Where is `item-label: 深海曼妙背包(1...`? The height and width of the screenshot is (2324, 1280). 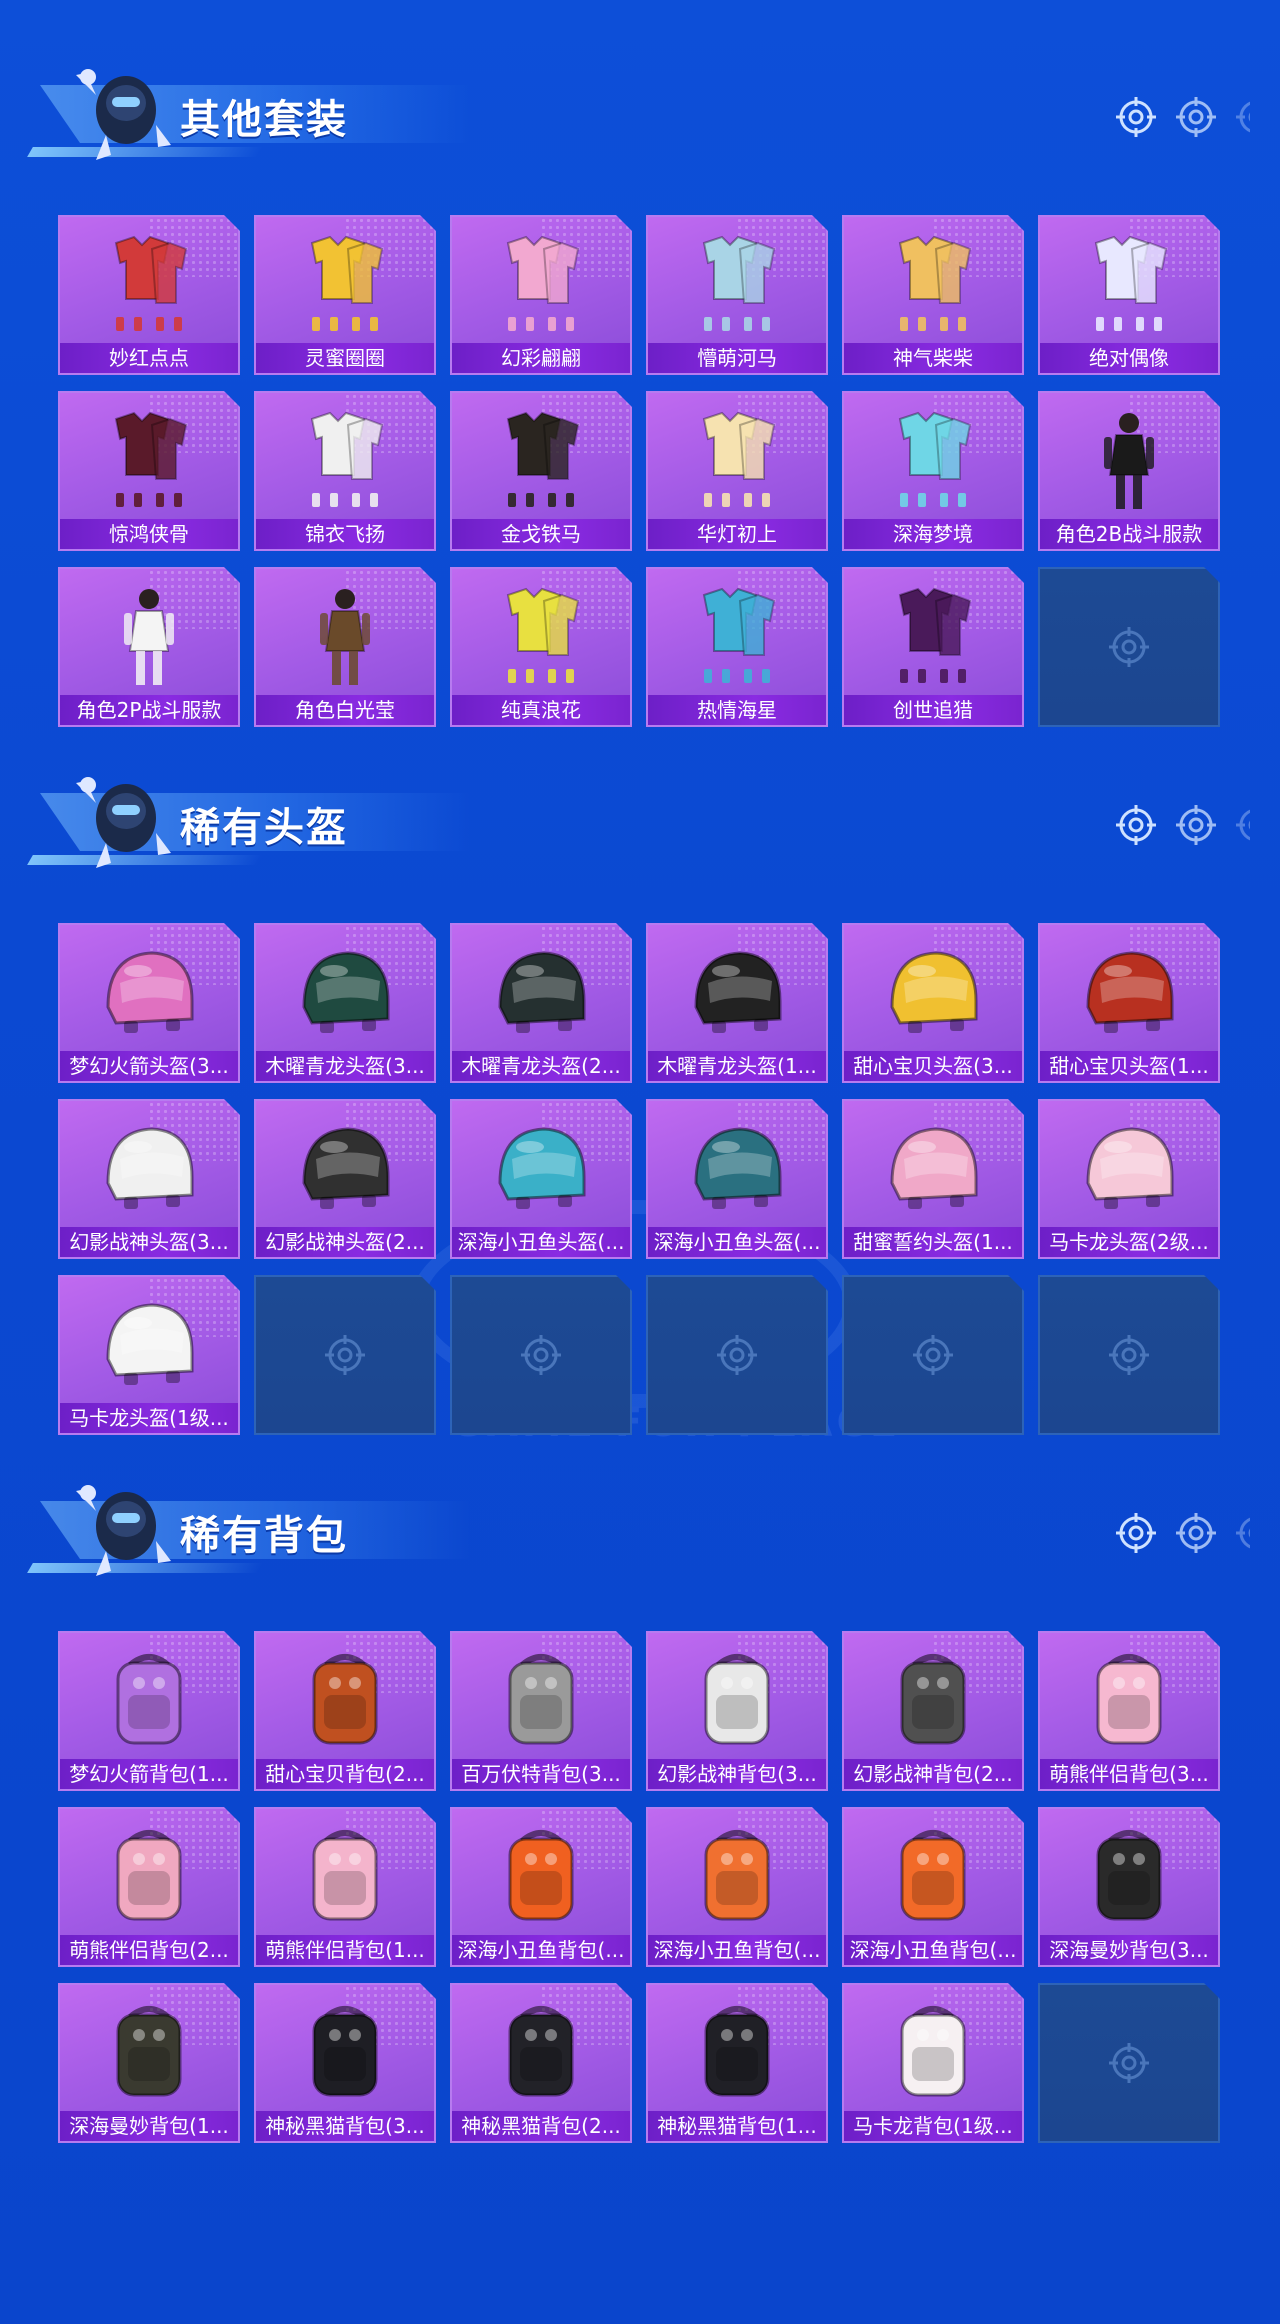
item-label: 深海曼妙背包(1... is located at coordinates (149, 2126).